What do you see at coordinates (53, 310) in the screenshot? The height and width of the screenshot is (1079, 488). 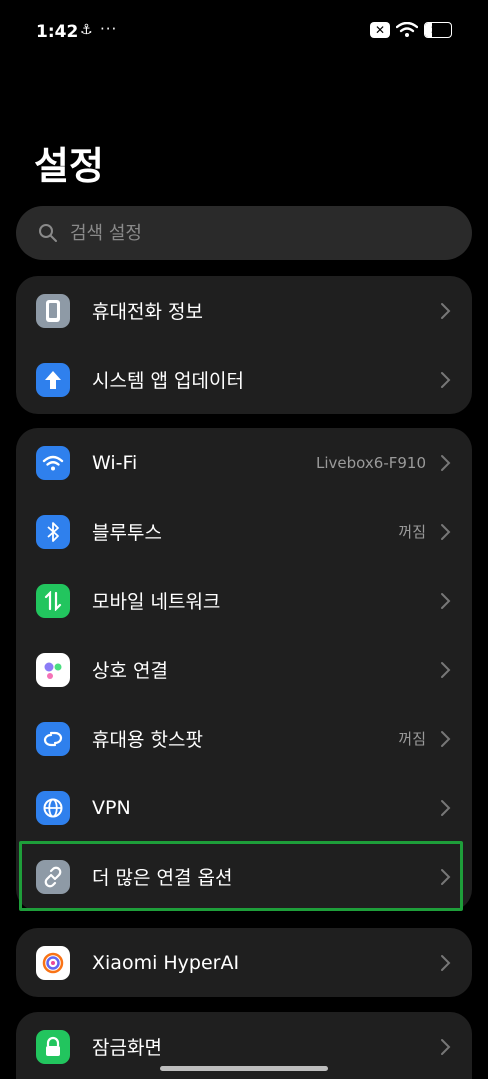 I see `phone-icon` at bounding box center [53, 310].